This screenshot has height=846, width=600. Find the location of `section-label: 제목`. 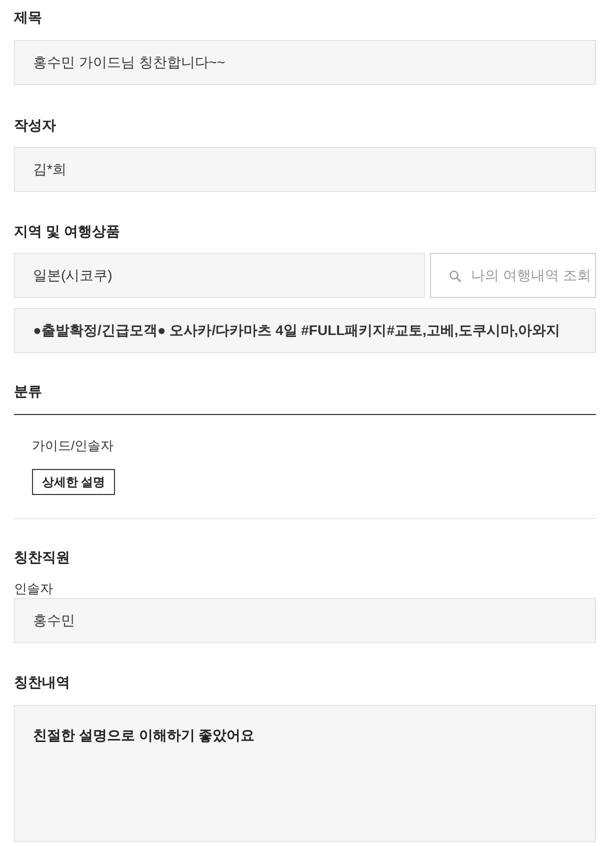

section-label: 제목 is located at coordinates (28, 17).